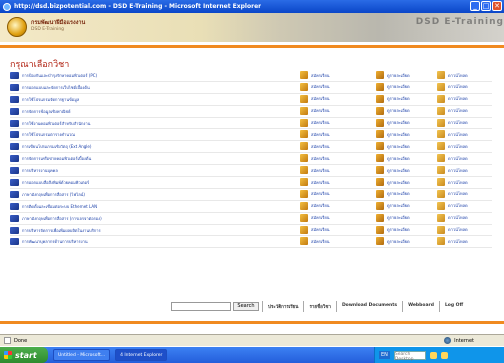  What do you see at coordinates (282, 306) in the screenshot?
I see `nav-link-history: ประวัติการเรียน` at bounding box center [282, 306].